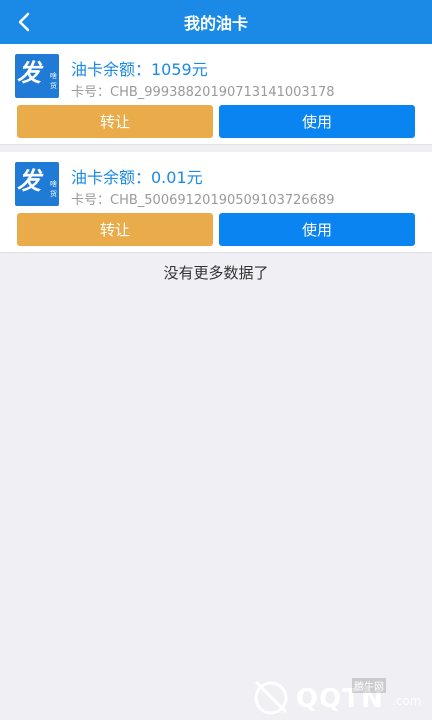  Describe the element at coordinates (407, 701) in the screenshot. I see `watermark-suffix: .com` at that location.